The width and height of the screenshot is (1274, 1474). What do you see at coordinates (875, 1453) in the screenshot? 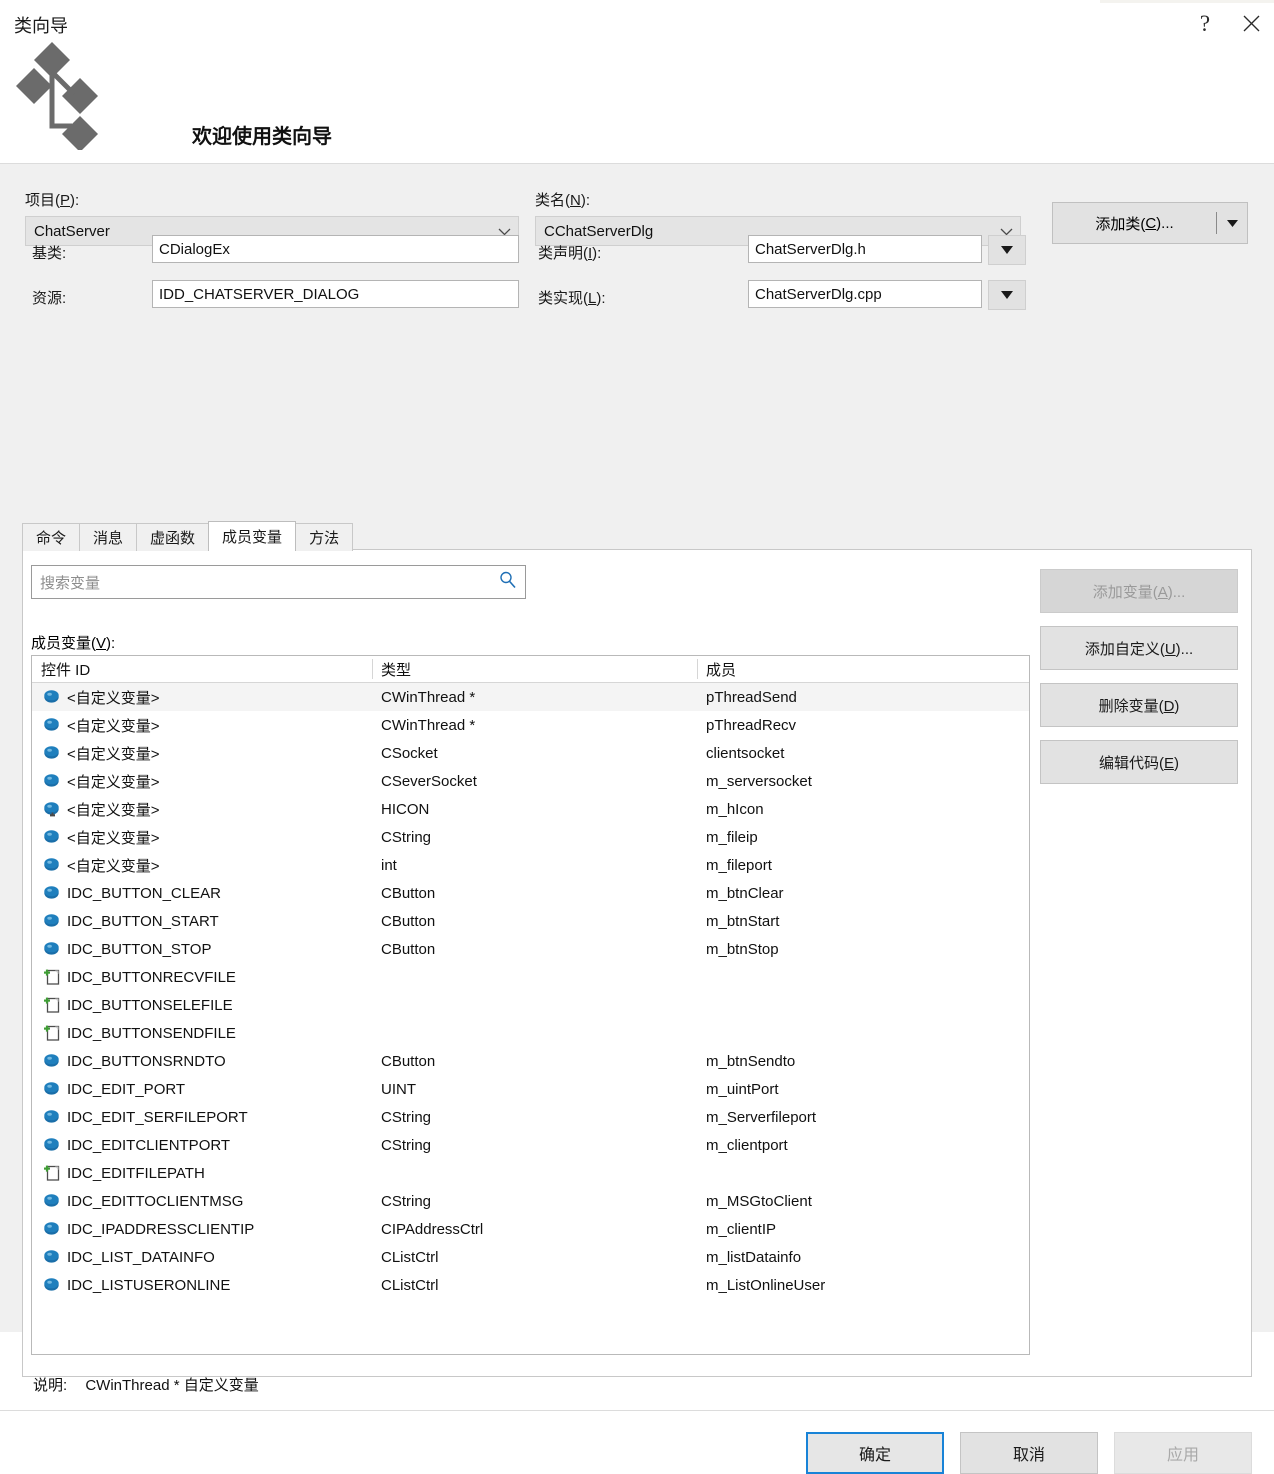
I see `ok-button: 确定` at bounding box center [875, 1453].